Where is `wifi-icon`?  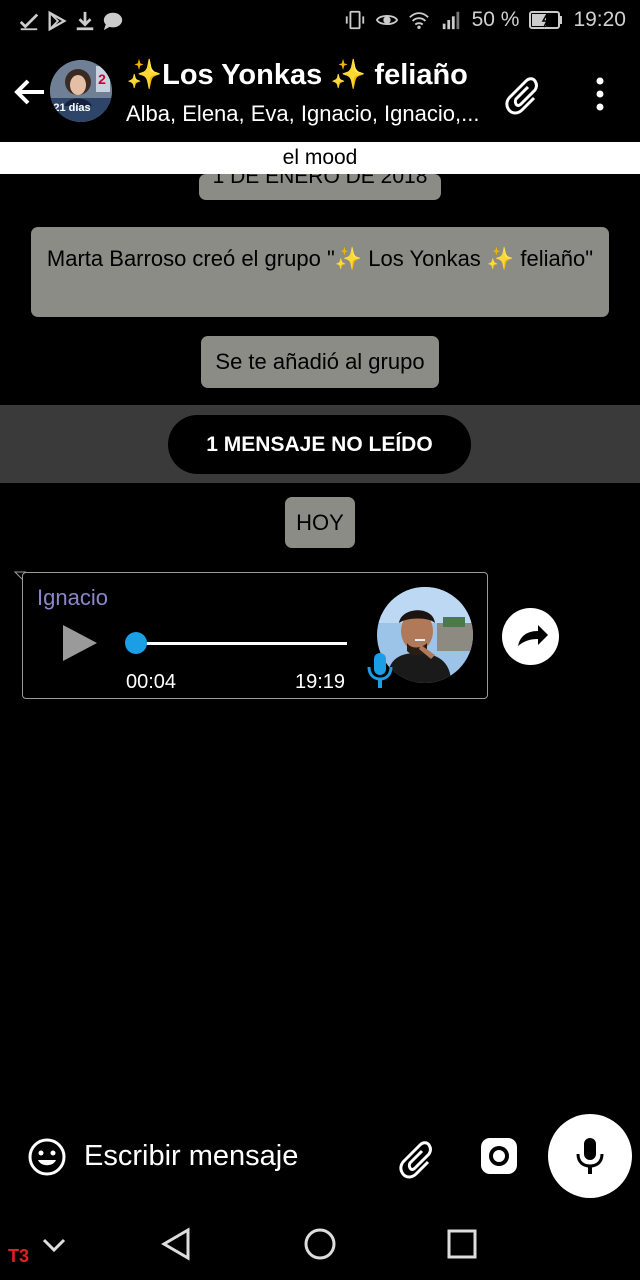 wifi-icon is located at coordinates (418, 20).